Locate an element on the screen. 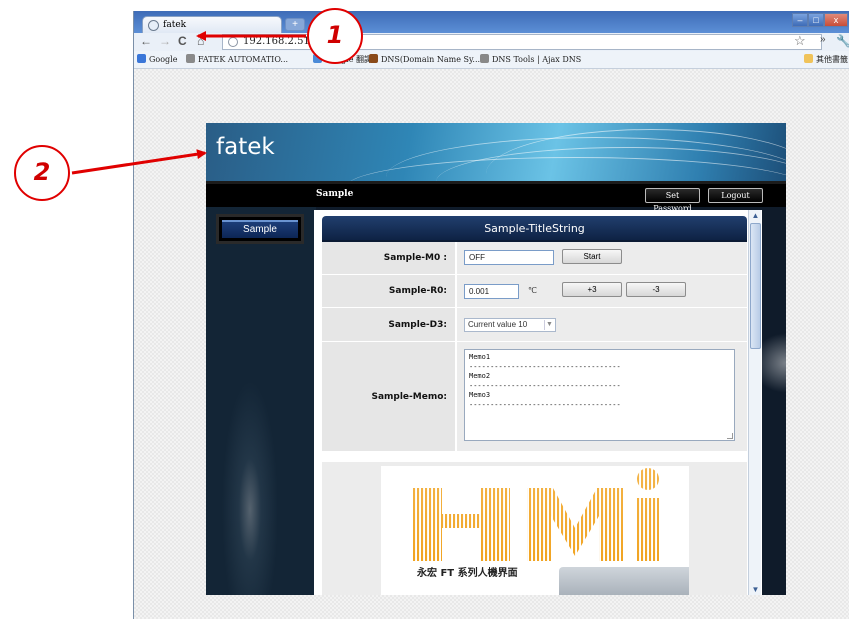  callout-2: 2 is located at coordinates (42, 173).